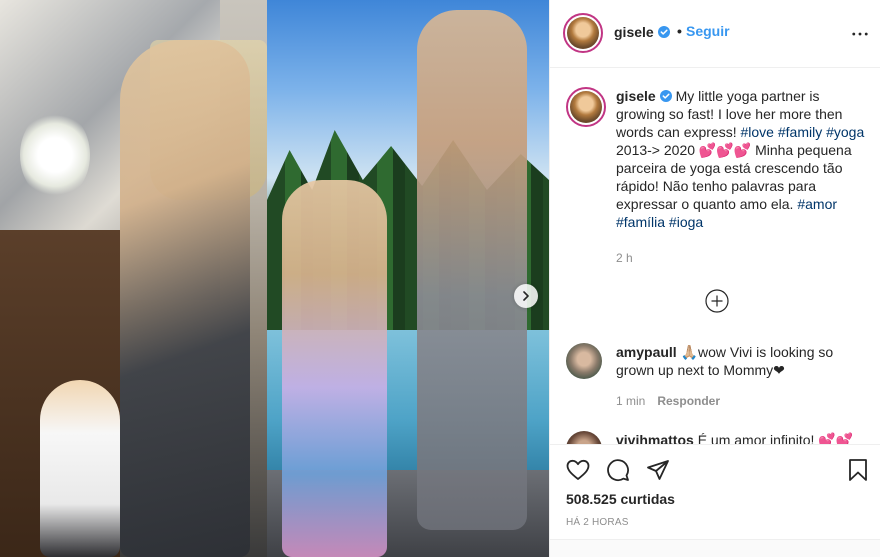  I want to click on likes-count: 508.525 curtidas, so click(620, 499).